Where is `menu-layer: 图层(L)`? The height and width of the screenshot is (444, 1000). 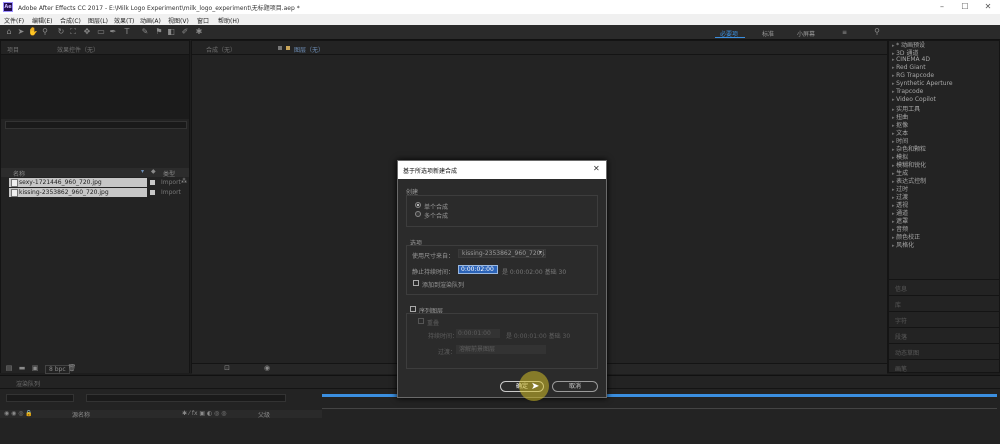
menu-layer: 图层(L) is located at coordinates (98, 20).